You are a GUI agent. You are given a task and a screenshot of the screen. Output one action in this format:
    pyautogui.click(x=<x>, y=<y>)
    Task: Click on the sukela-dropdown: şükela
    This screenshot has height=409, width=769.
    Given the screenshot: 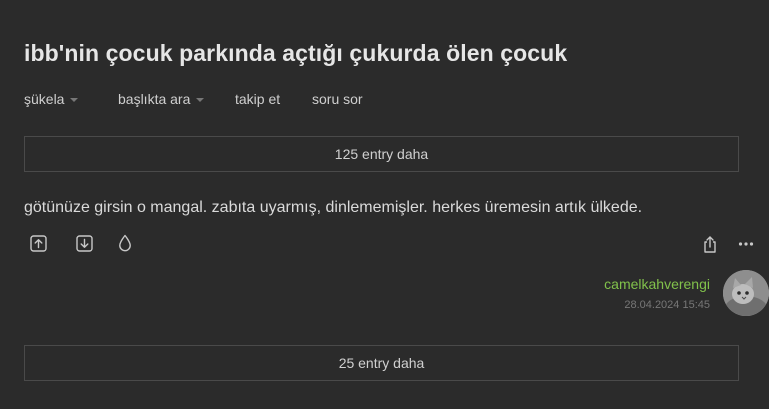 What is the action you would take?
    pyautogui.click(x=71, y=99)
    